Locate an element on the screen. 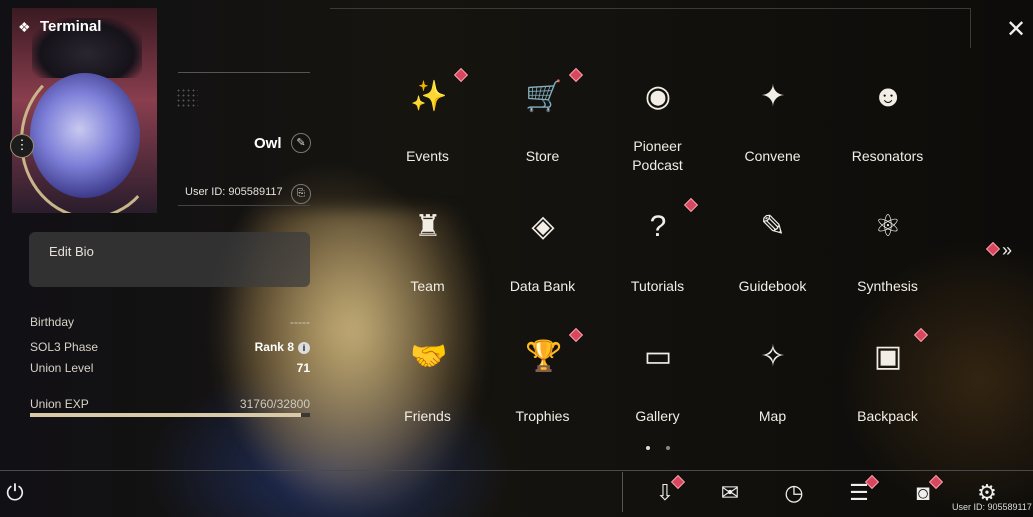 Image resolution: width=1033 pixels, height=517 pixels. menu-tile-label: Backpack is located at coordinates (887, 416).